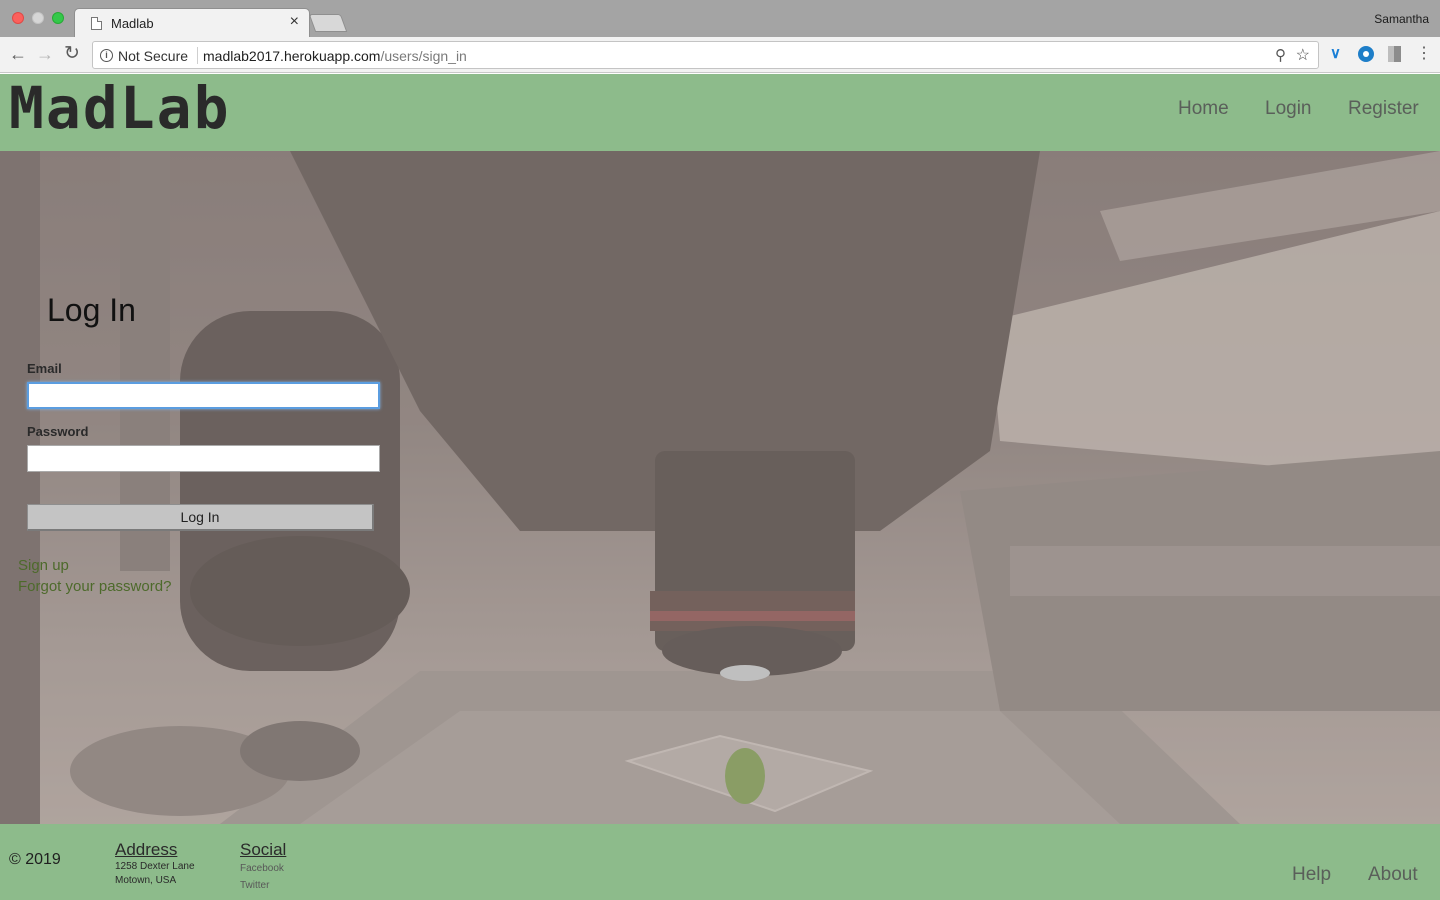 This screenshot has width=1440, height=900. I want to click on copyright-text: © 2019, so click(35, 859).